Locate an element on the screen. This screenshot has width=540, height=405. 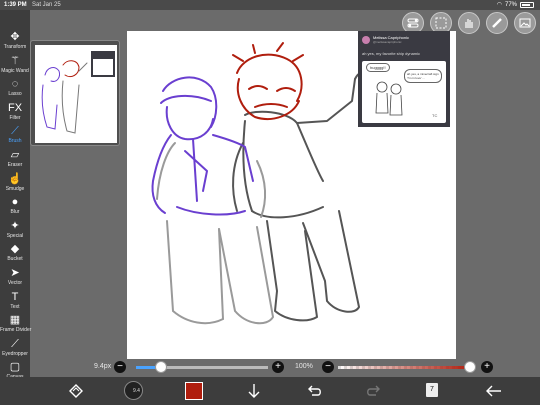
navigator-thumbnail is located at coordinates (76, 94).